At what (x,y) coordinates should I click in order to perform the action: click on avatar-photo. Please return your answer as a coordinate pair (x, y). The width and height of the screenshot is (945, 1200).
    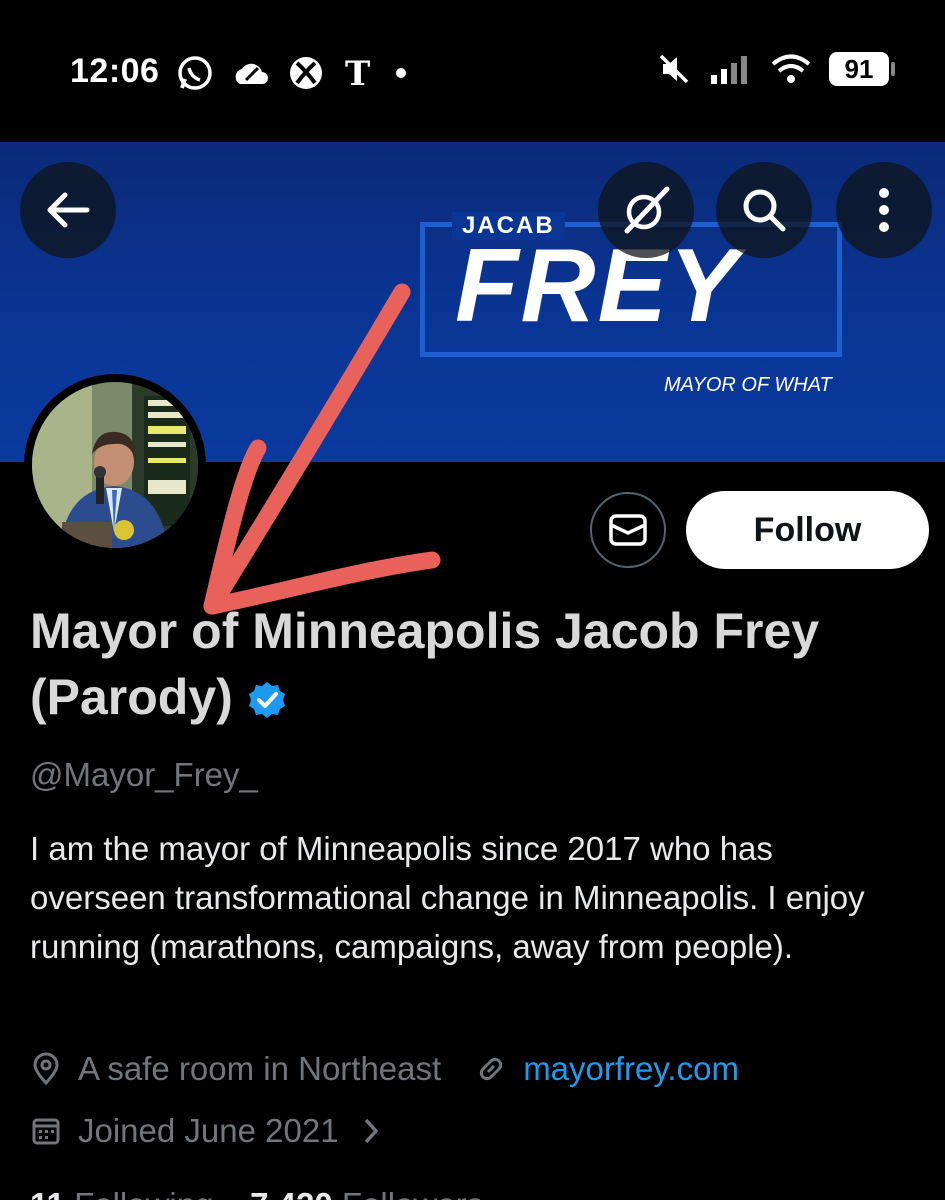
    Looking at the image, I should click on (115, 465).